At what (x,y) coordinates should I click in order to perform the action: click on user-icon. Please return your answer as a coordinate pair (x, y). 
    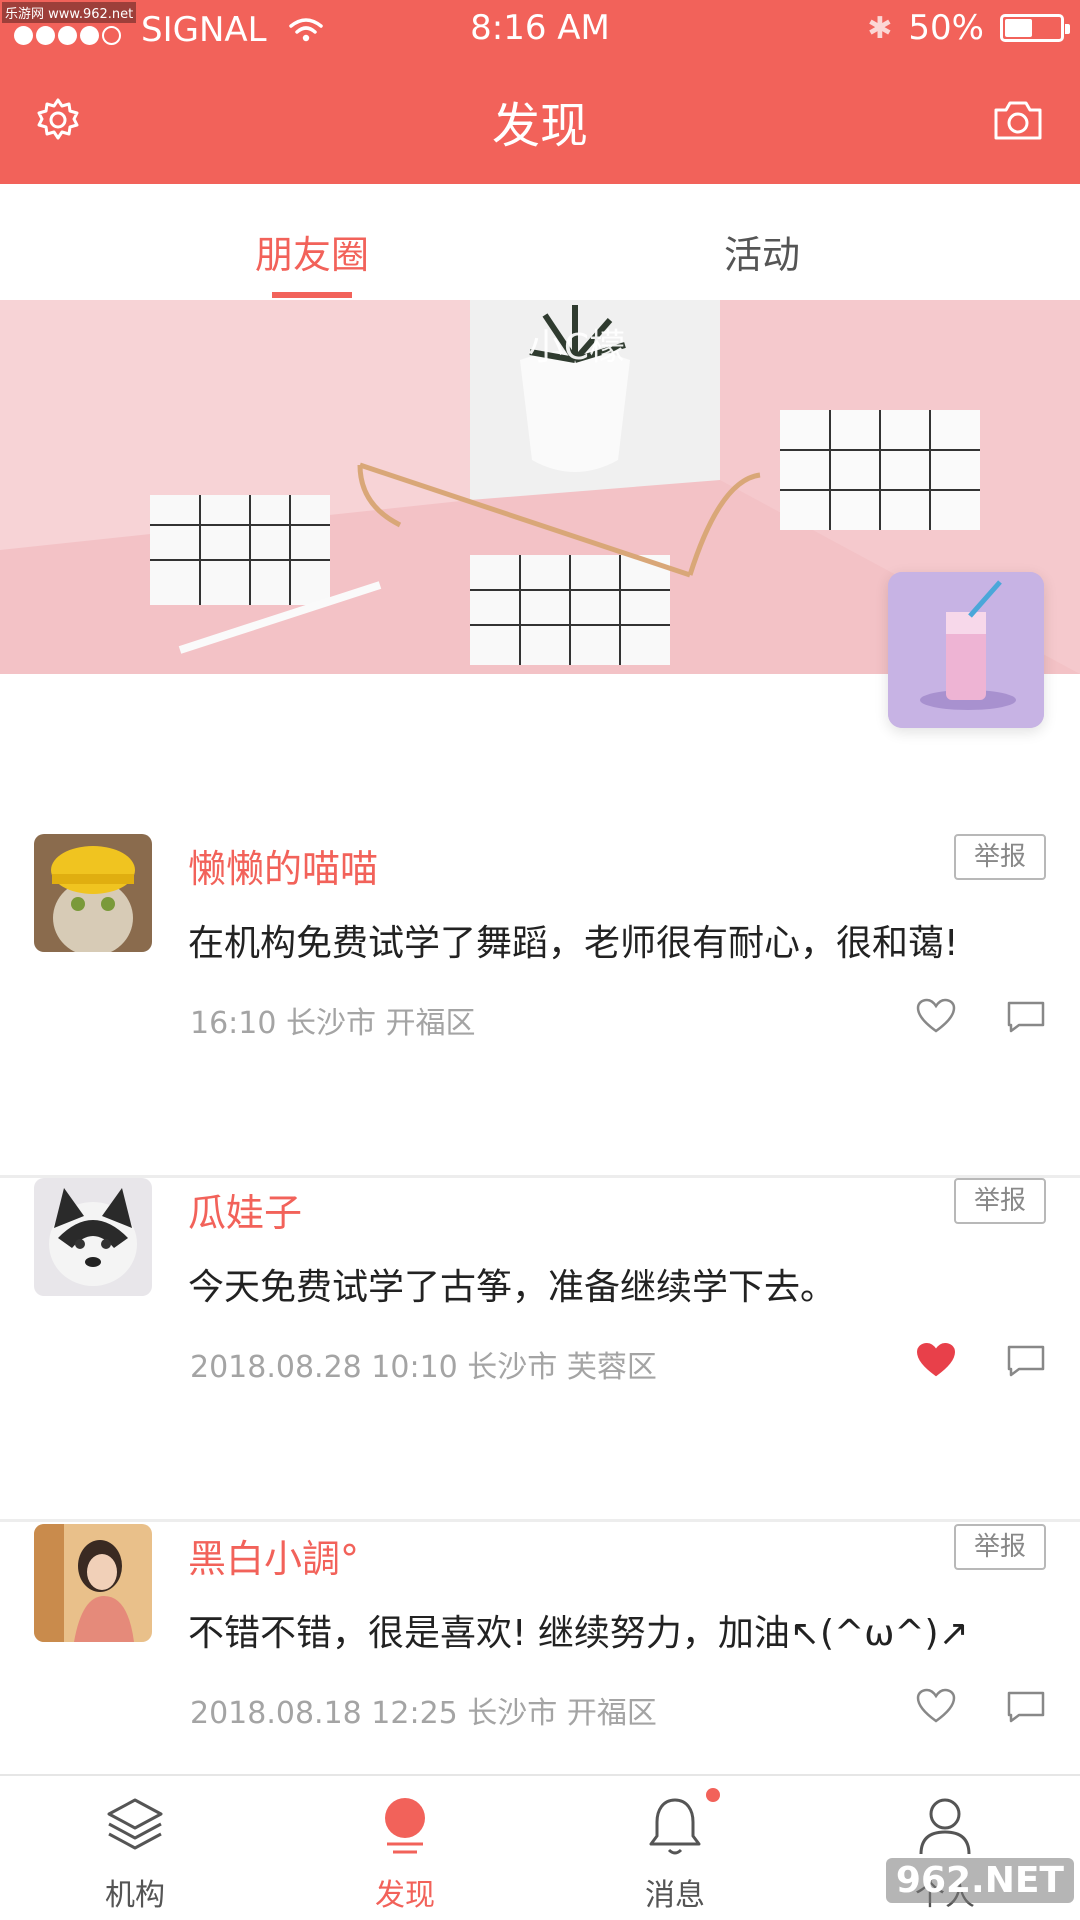
    Looking at the image, I should click on (945, 1826).